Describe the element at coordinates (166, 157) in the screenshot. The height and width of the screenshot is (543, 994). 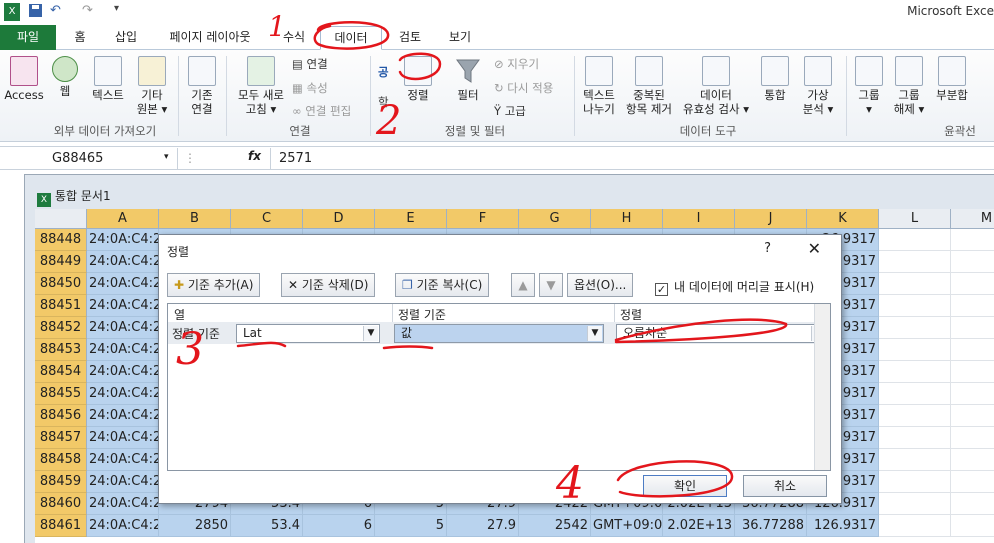
I see `name-box-dropdown-icon: ▾` at that location.